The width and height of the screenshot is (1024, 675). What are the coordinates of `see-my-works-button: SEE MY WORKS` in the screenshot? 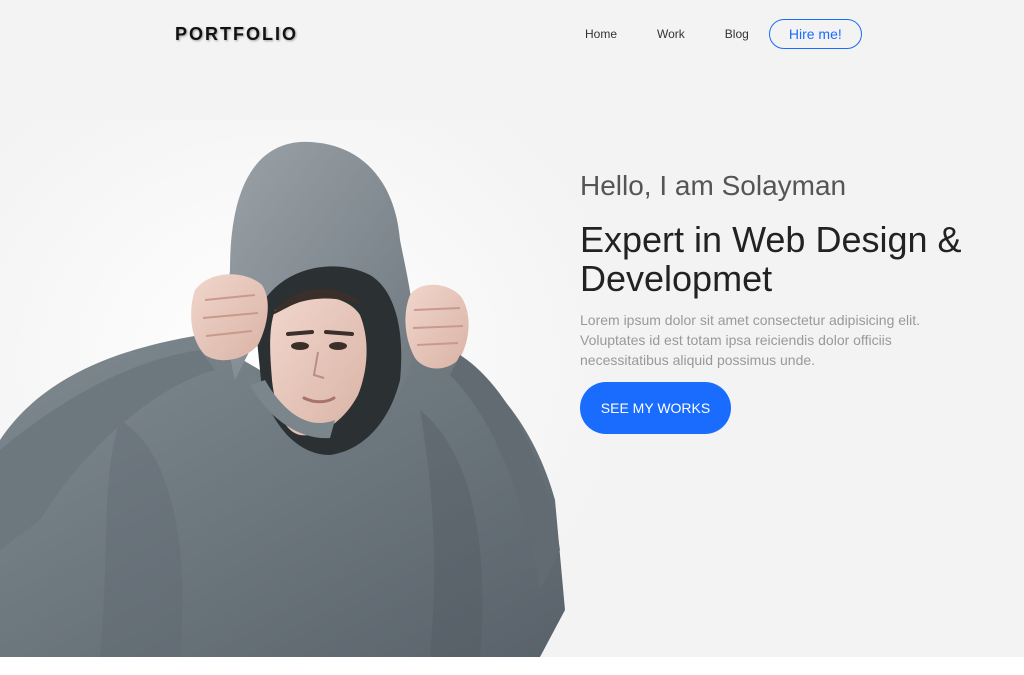 It's located at (655, 408).